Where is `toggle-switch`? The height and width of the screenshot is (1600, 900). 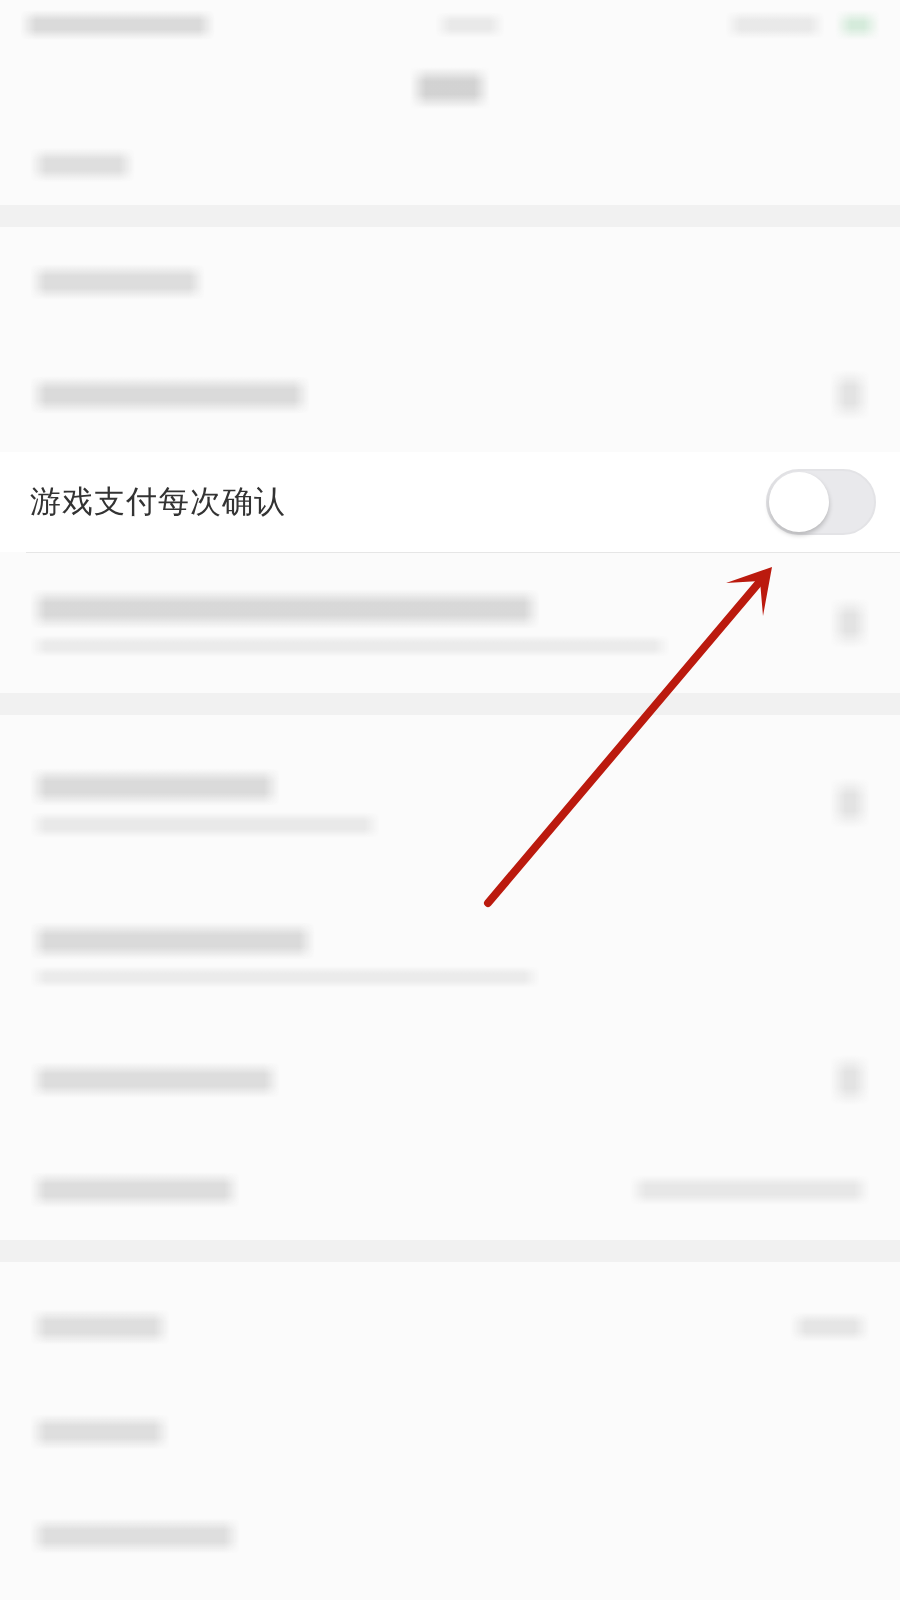 toggle-switch is located at coordinates (821, 502).